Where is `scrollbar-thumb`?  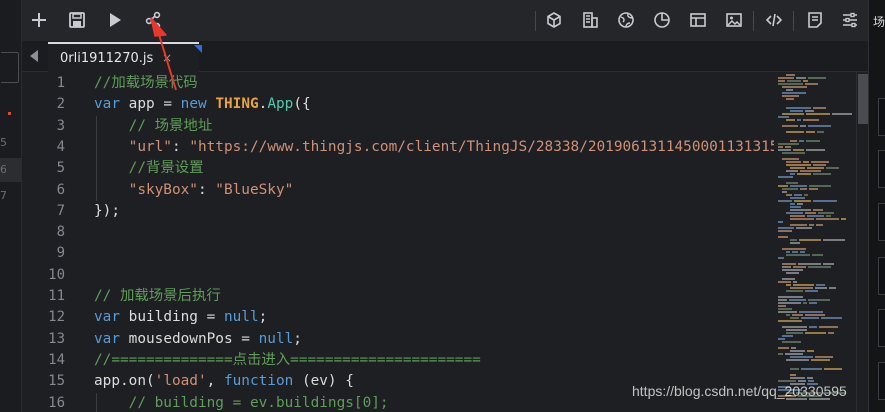 scrollbar-thumb is located at coordinates (863, 99).